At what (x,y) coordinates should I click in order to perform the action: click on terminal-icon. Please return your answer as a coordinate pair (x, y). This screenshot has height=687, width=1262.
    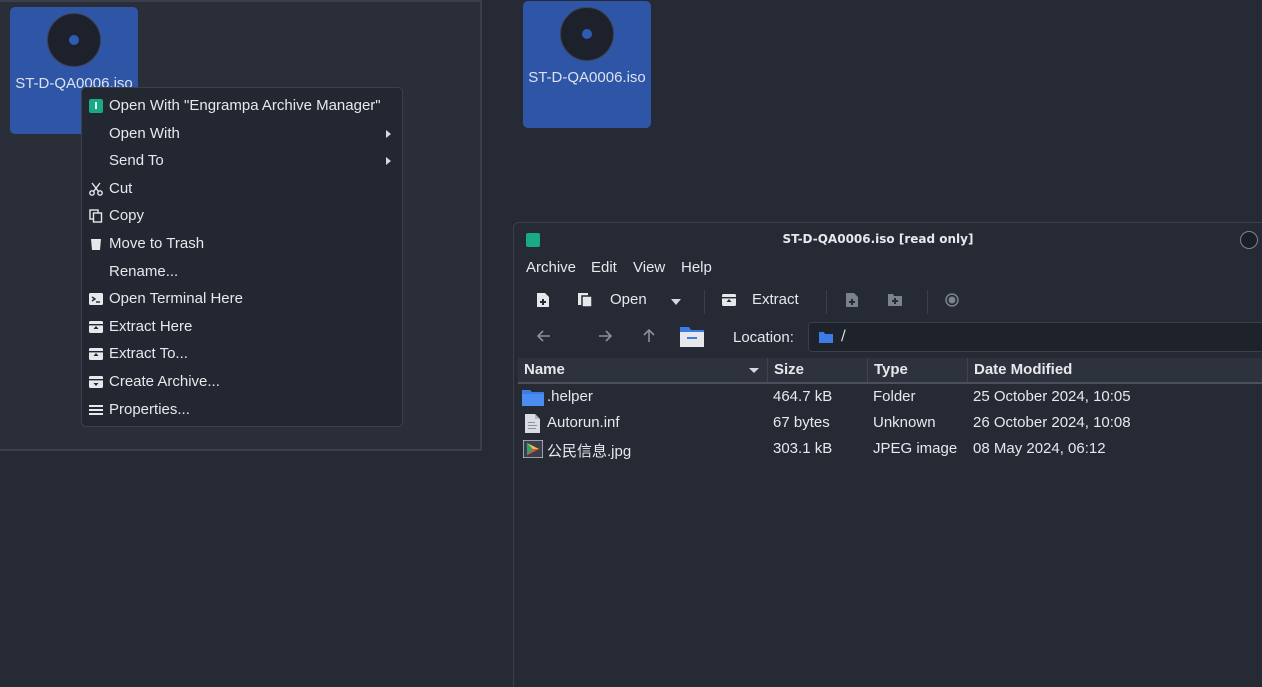
    Looking at the image, I should click on (96, 299).